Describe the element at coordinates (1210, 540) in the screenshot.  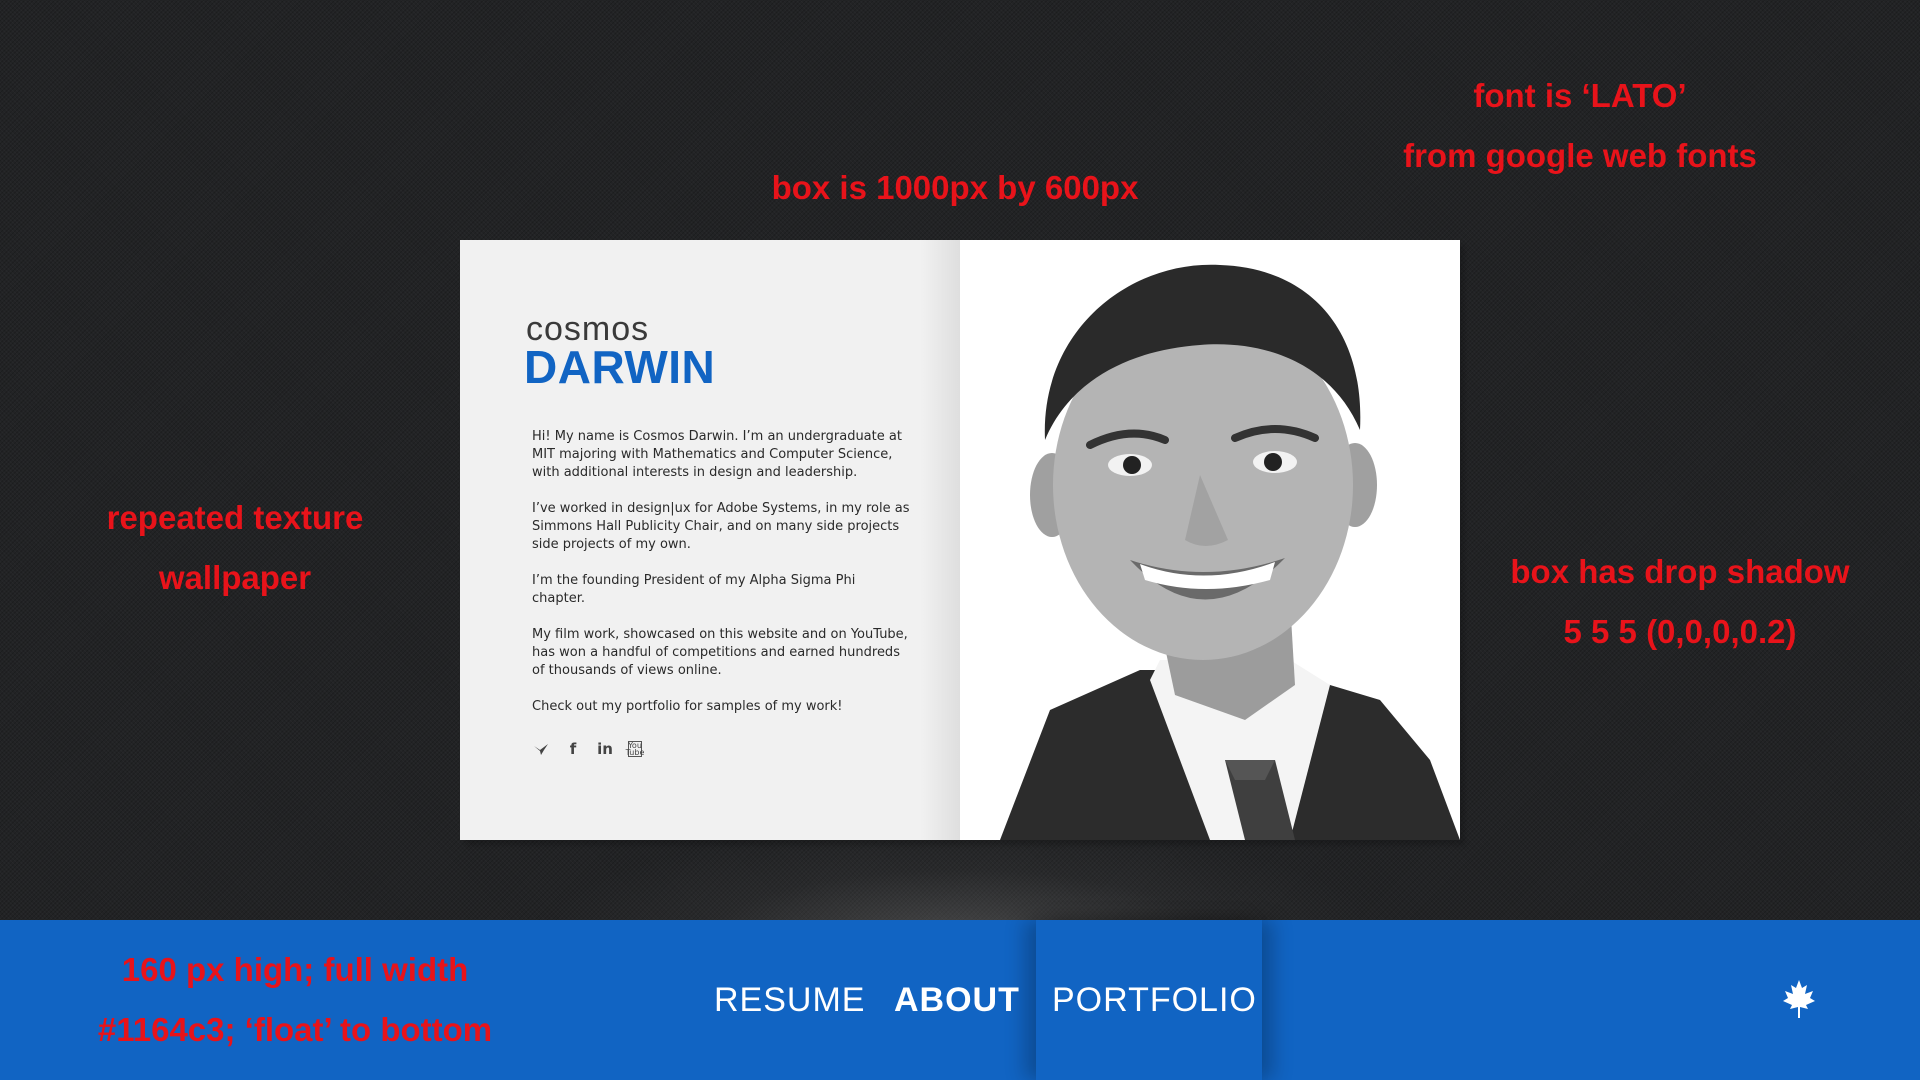
I see `profile-photo` at that location.